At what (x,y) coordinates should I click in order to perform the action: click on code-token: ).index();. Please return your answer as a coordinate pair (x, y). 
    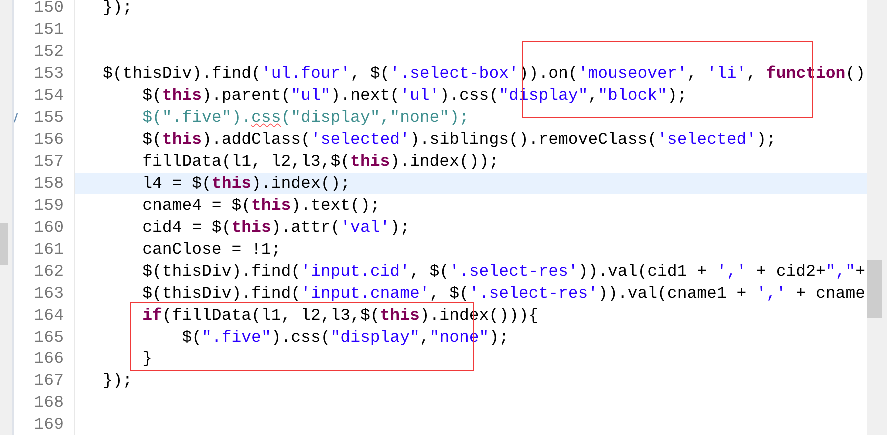
    Looking at the image, I should click on (301, 183).